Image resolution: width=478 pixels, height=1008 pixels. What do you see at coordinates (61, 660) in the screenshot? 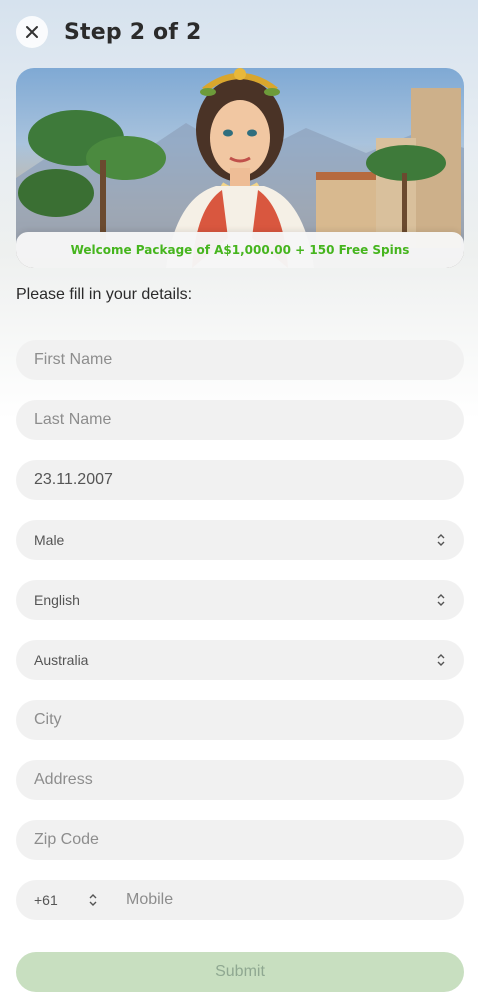
I see `country-select-value: Australia` at bounding box center [61, 660].